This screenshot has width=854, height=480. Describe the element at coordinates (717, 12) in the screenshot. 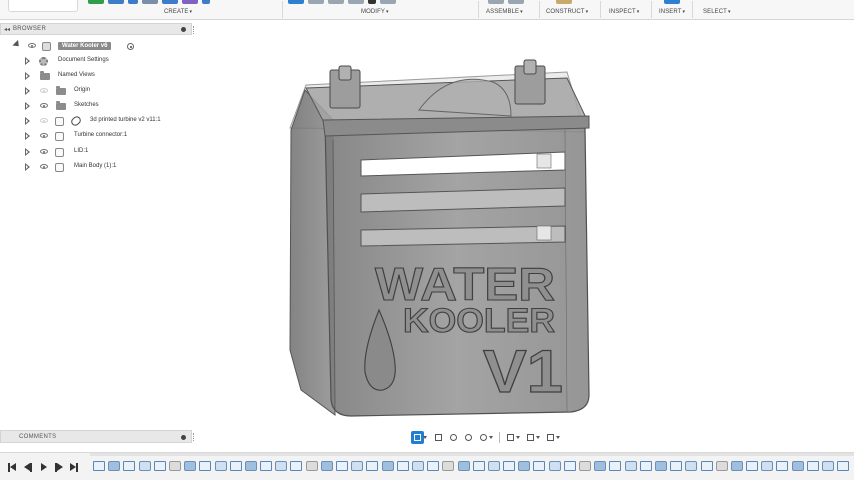

I see `select-menu: SELECT▾` at that location.